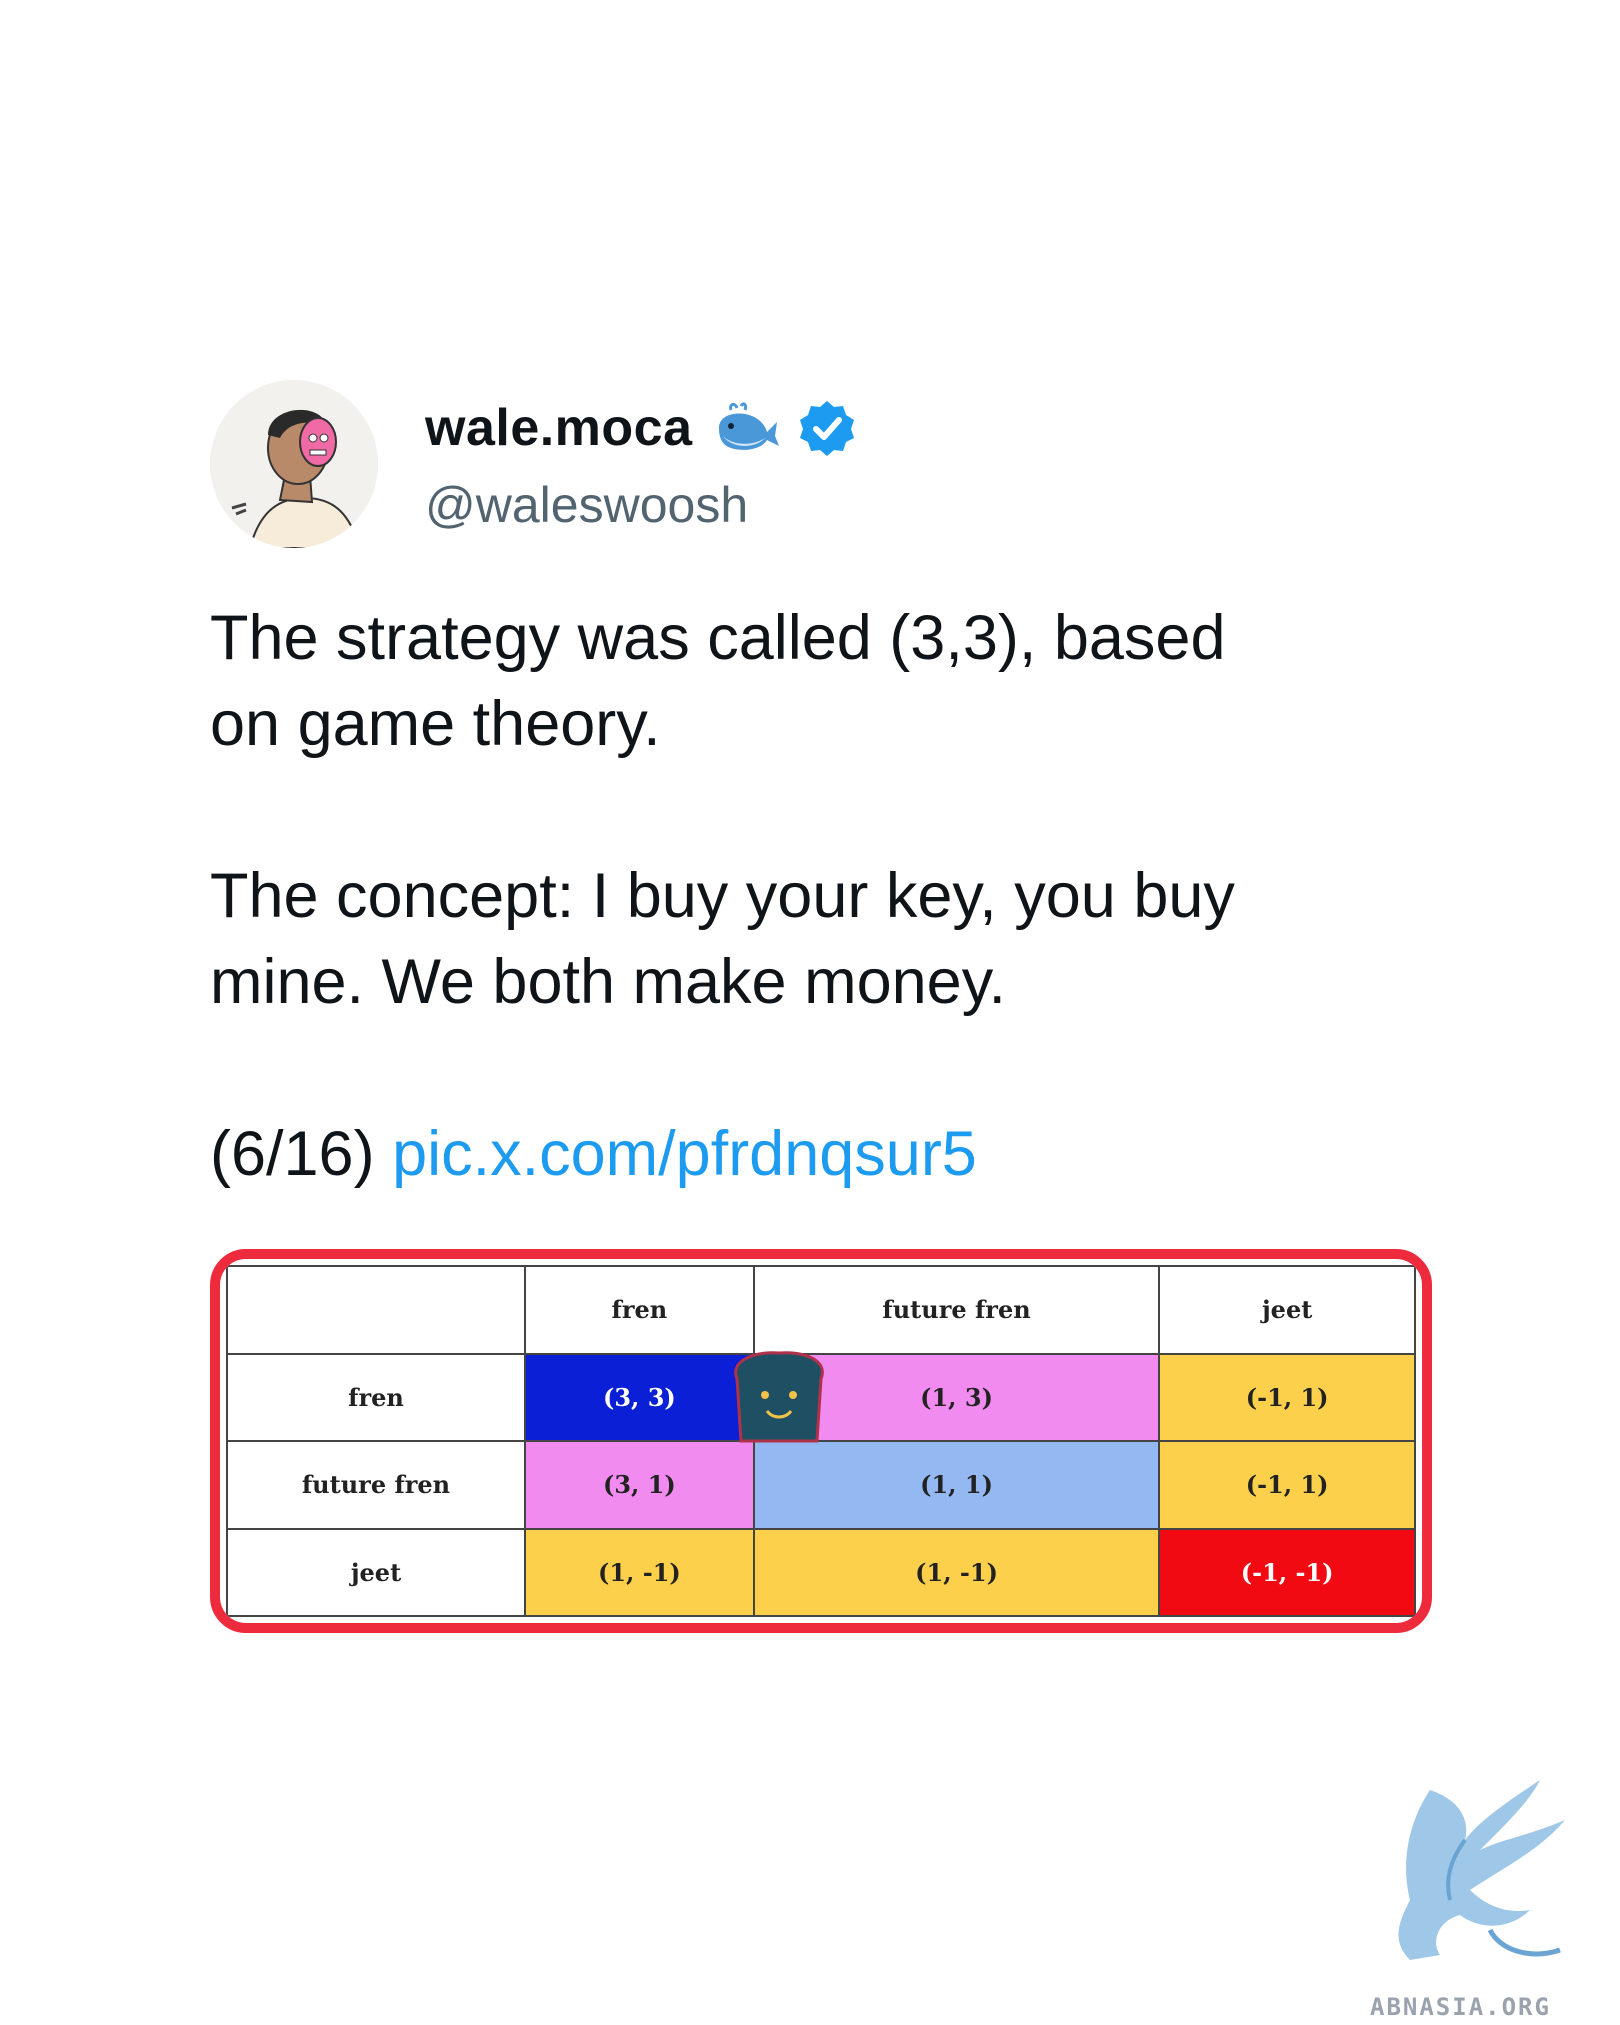 The image size is (1620, 2025). I want to click on column-header: fren, so click(639, 1310).